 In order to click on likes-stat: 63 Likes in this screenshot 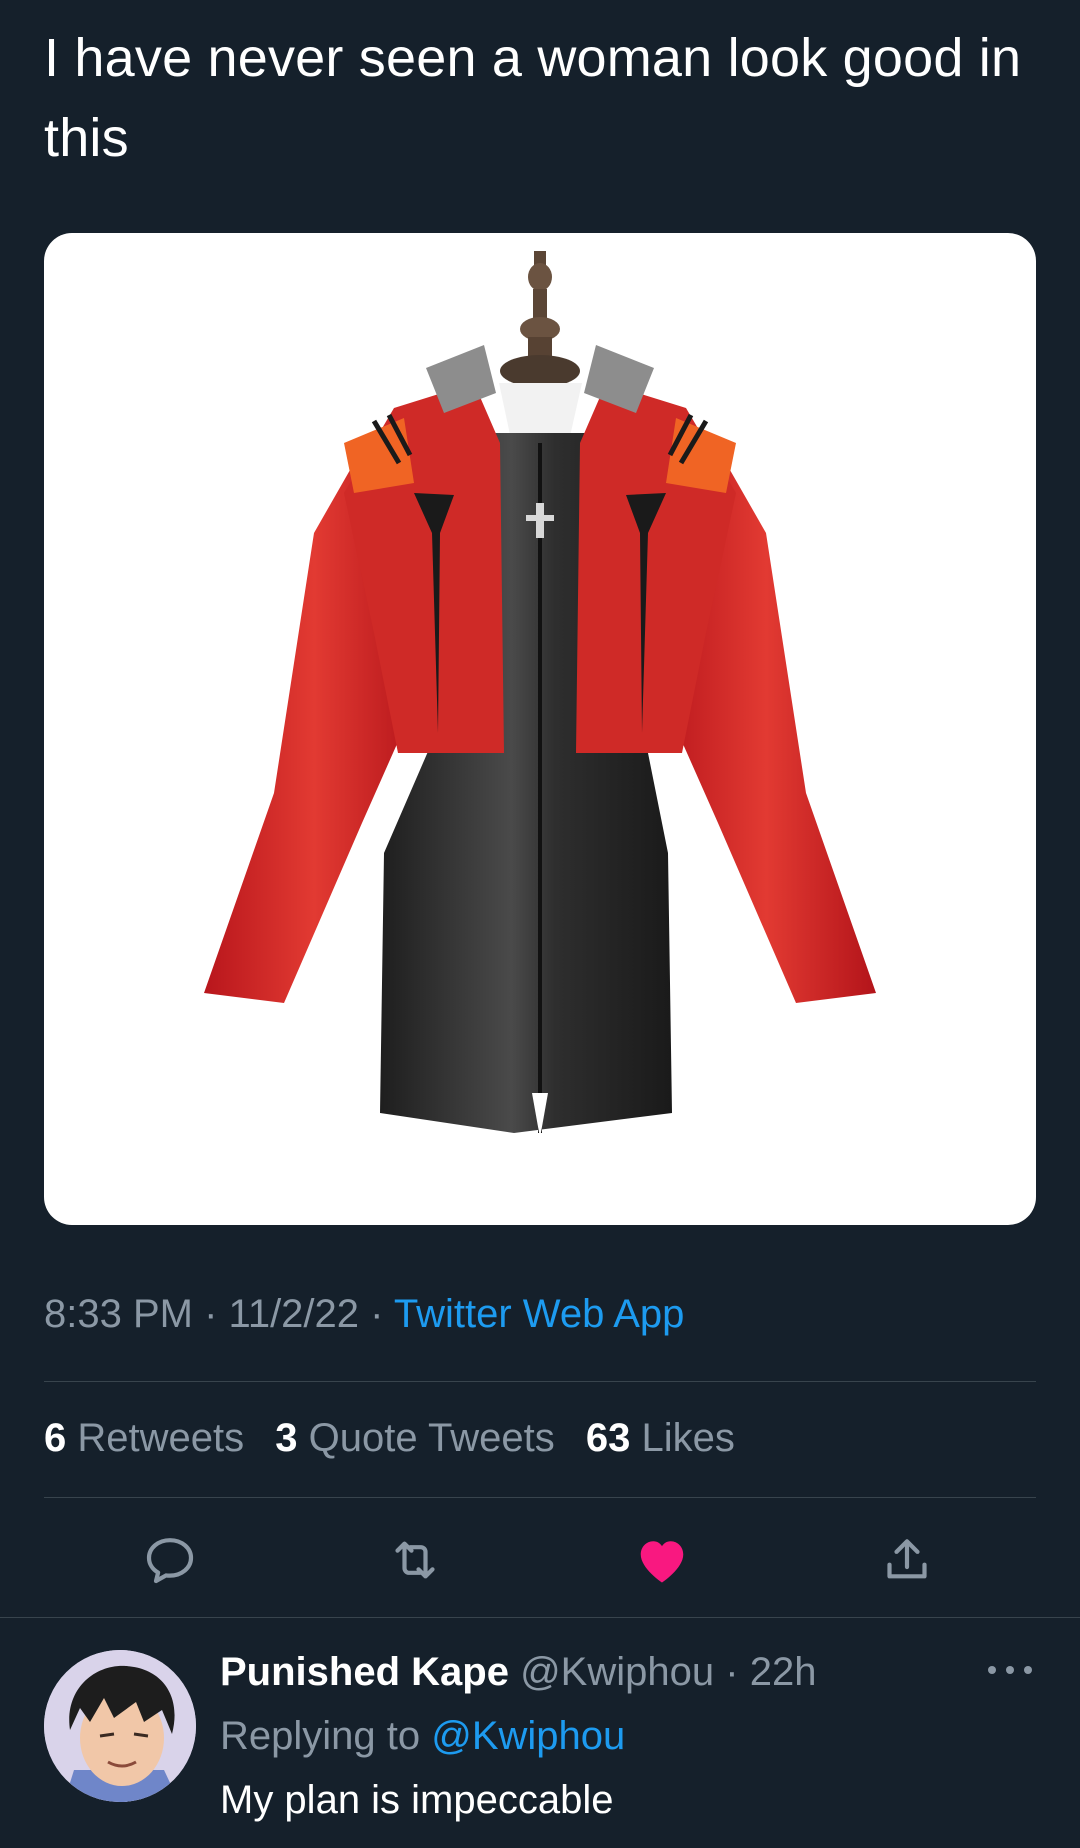, I will do `click(660, 1438)`.